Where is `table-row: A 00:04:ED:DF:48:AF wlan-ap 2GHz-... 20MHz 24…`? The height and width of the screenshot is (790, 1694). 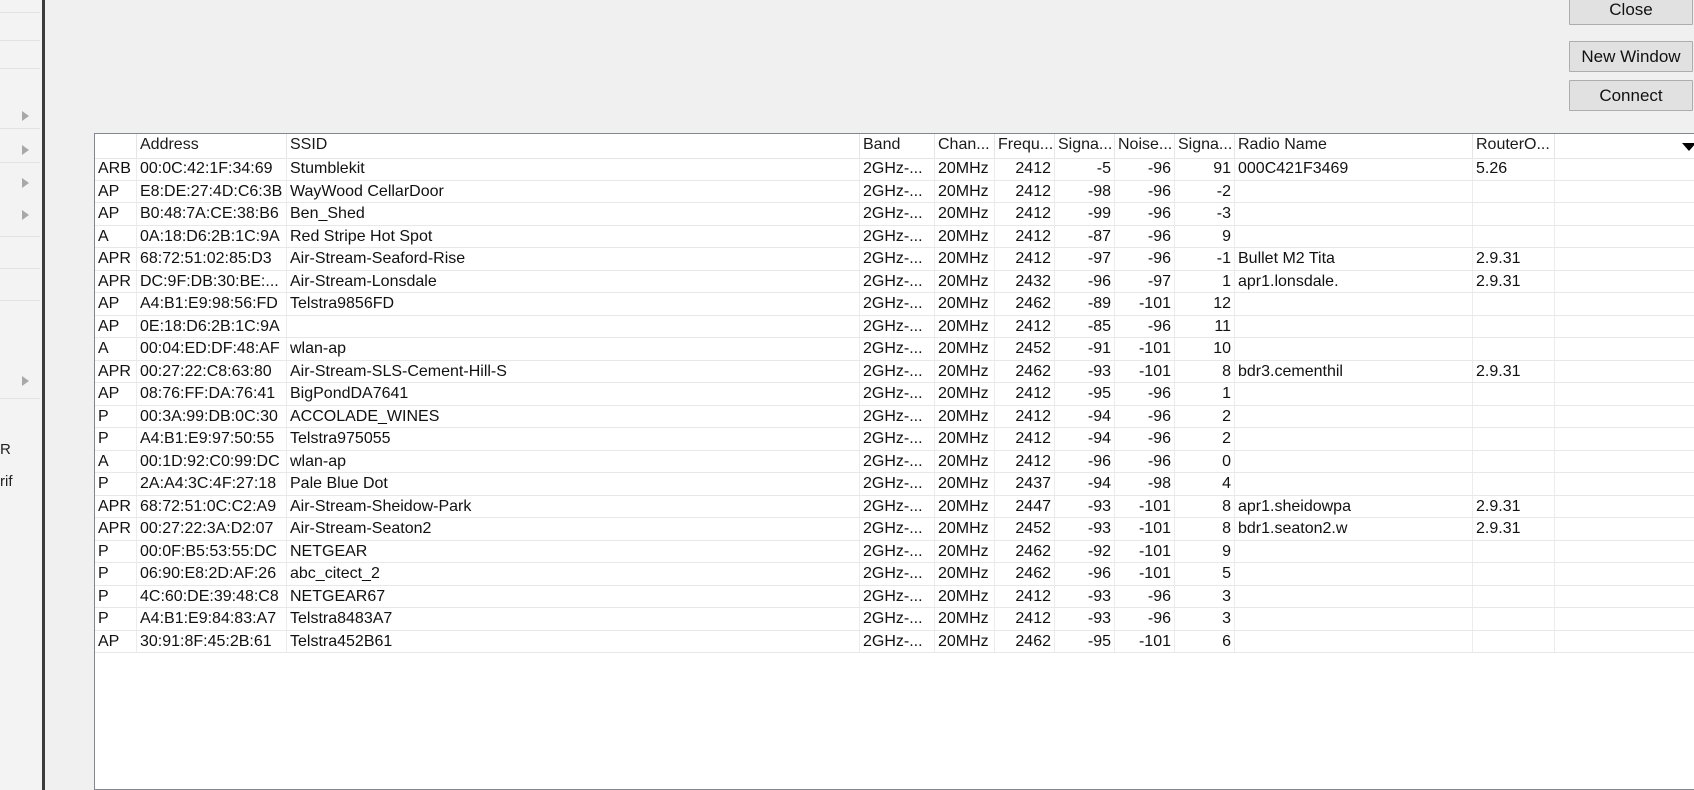
table-row: A 00:04:ED:DF:48:AF wlan-ap 2GHz-... 20MHz 24… is located at coordinates (894, 349).